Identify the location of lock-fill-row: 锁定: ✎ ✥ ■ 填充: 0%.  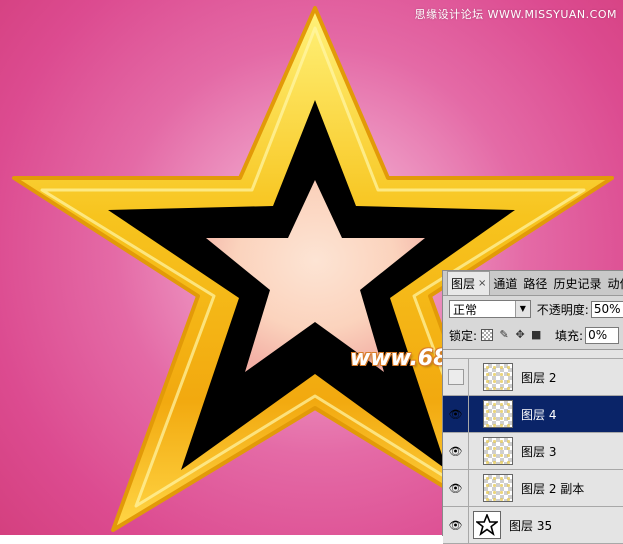
(533, 335).